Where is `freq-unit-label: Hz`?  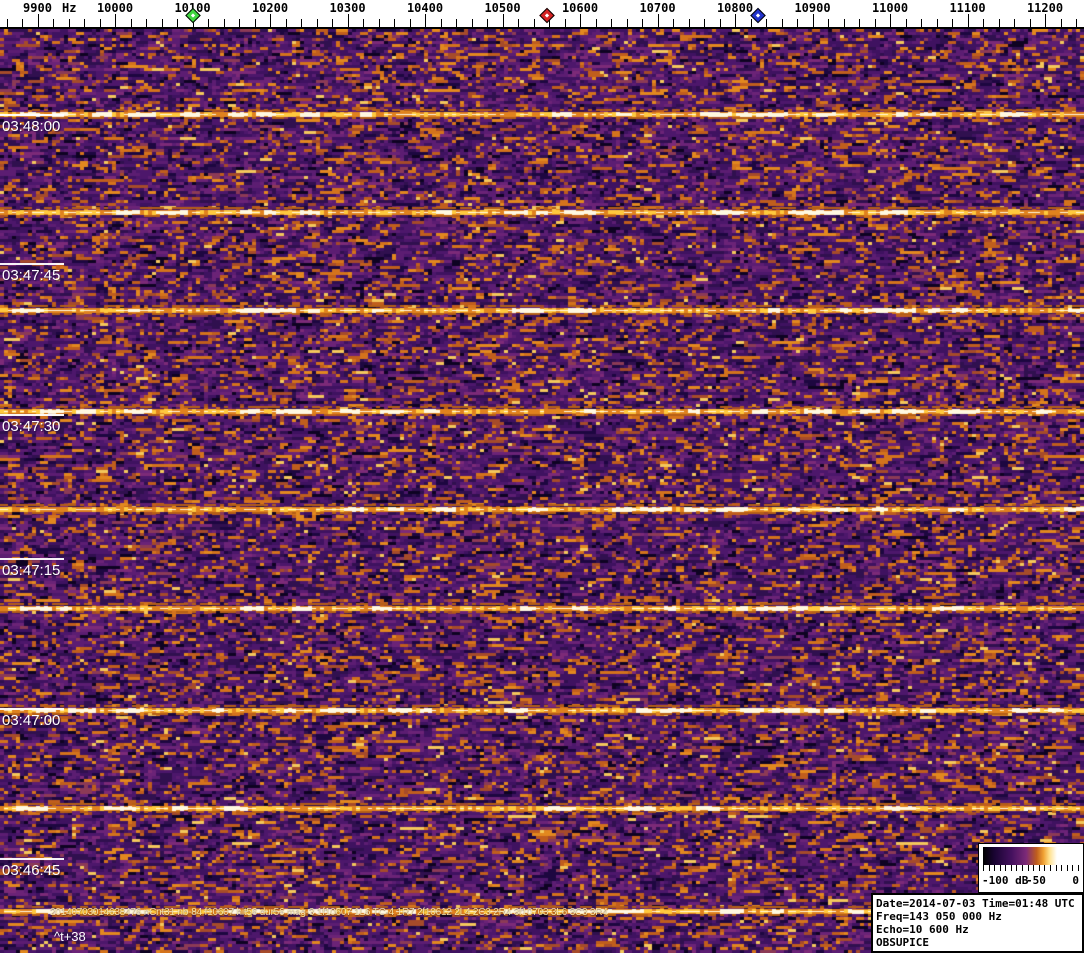
freq-unit-label: Hz is located at coordinates (69, 8).